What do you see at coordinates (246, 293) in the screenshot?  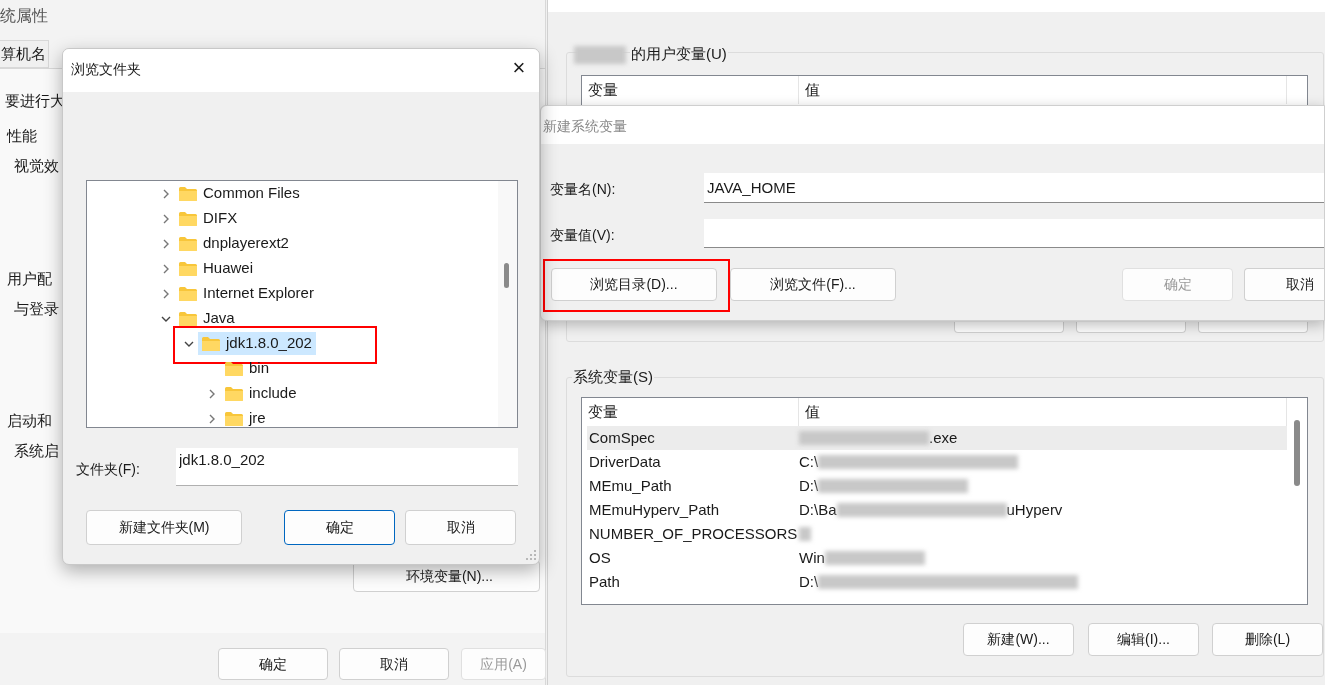 I see `tree-item: Internet Explorer` at bounding box center [246, 293].